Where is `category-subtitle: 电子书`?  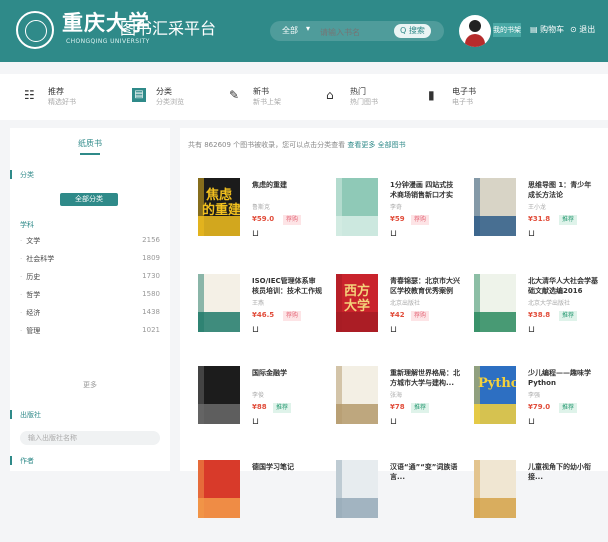
category-subtitle: 电子书 is located at coordinates (462, 102).